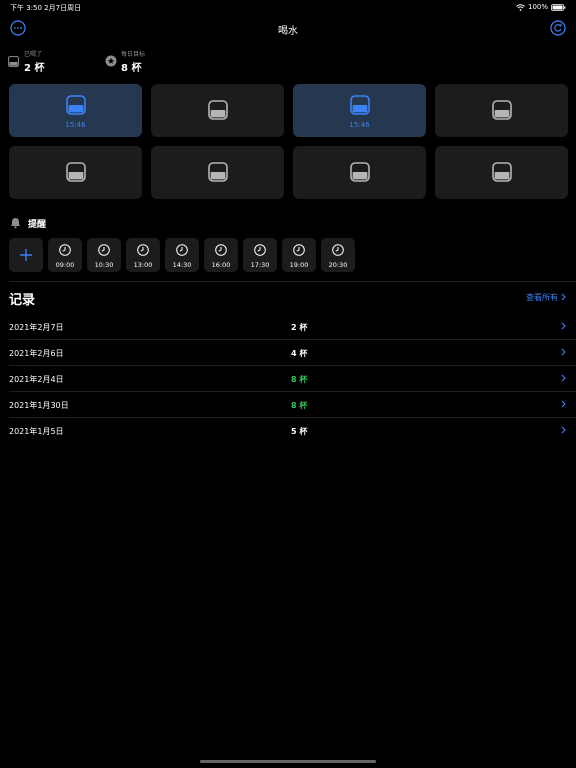  I want to click on bell-icon, so click(15, 223).